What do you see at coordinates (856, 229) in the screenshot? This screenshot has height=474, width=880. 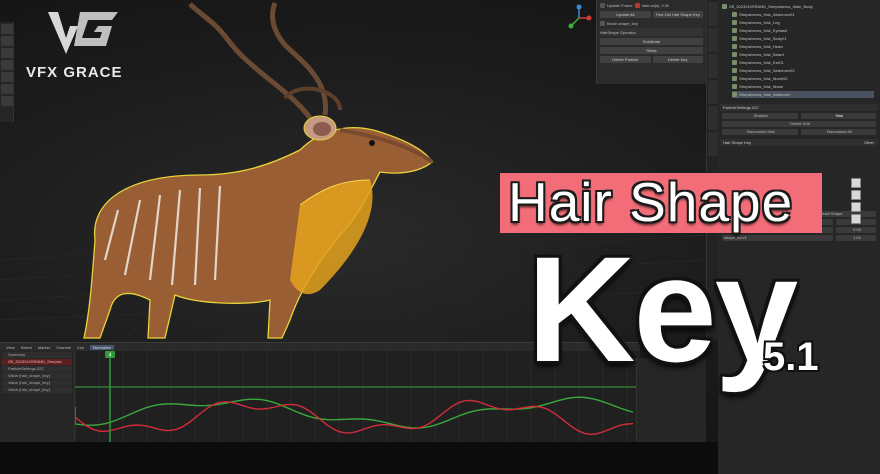 I see `shape-key-value: 0.93` at bounding box center [856, 229].